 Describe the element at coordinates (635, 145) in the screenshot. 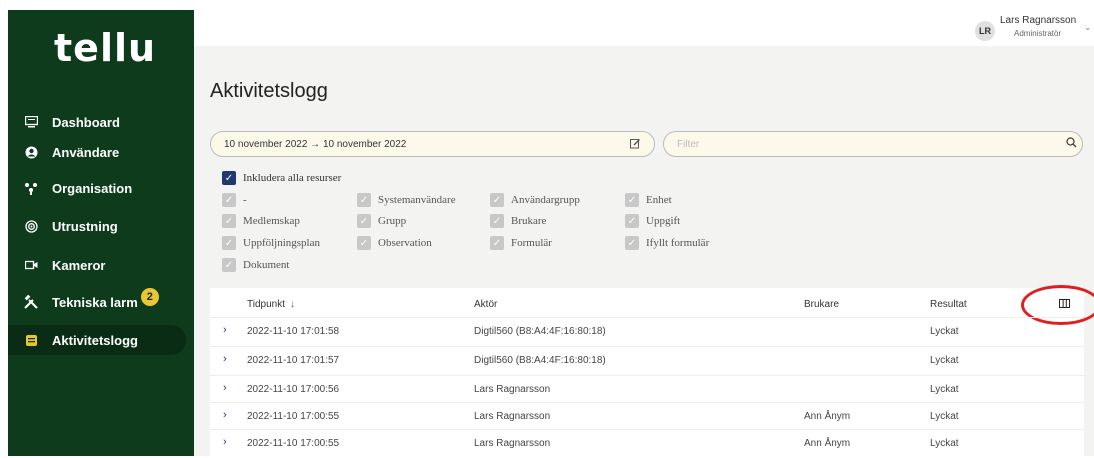

I see `edit-icon` at that location.